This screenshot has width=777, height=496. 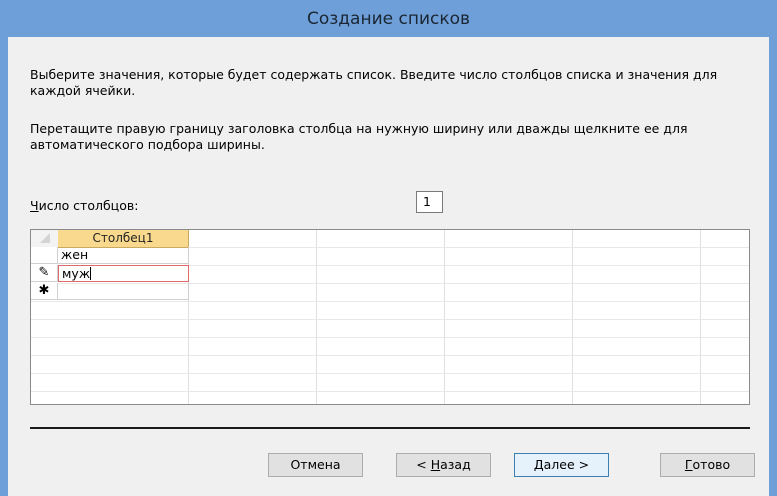 I want to click on row-selector-editing: ✎, so click(x=44, y=273).